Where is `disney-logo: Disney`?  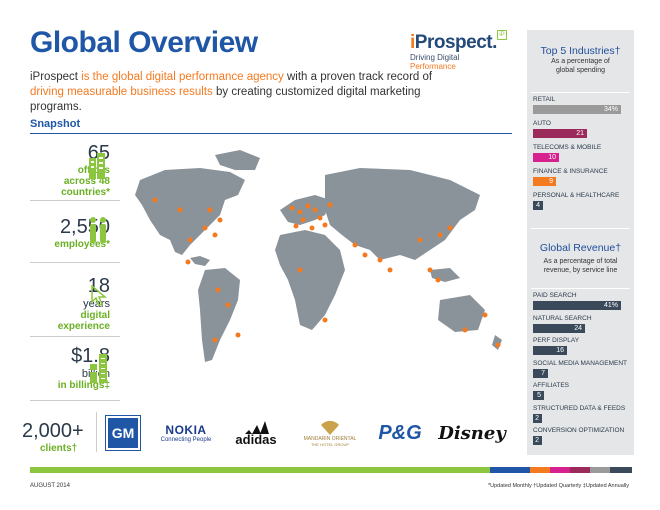
disney-logo: Disney is located at coordinates (472, 433).